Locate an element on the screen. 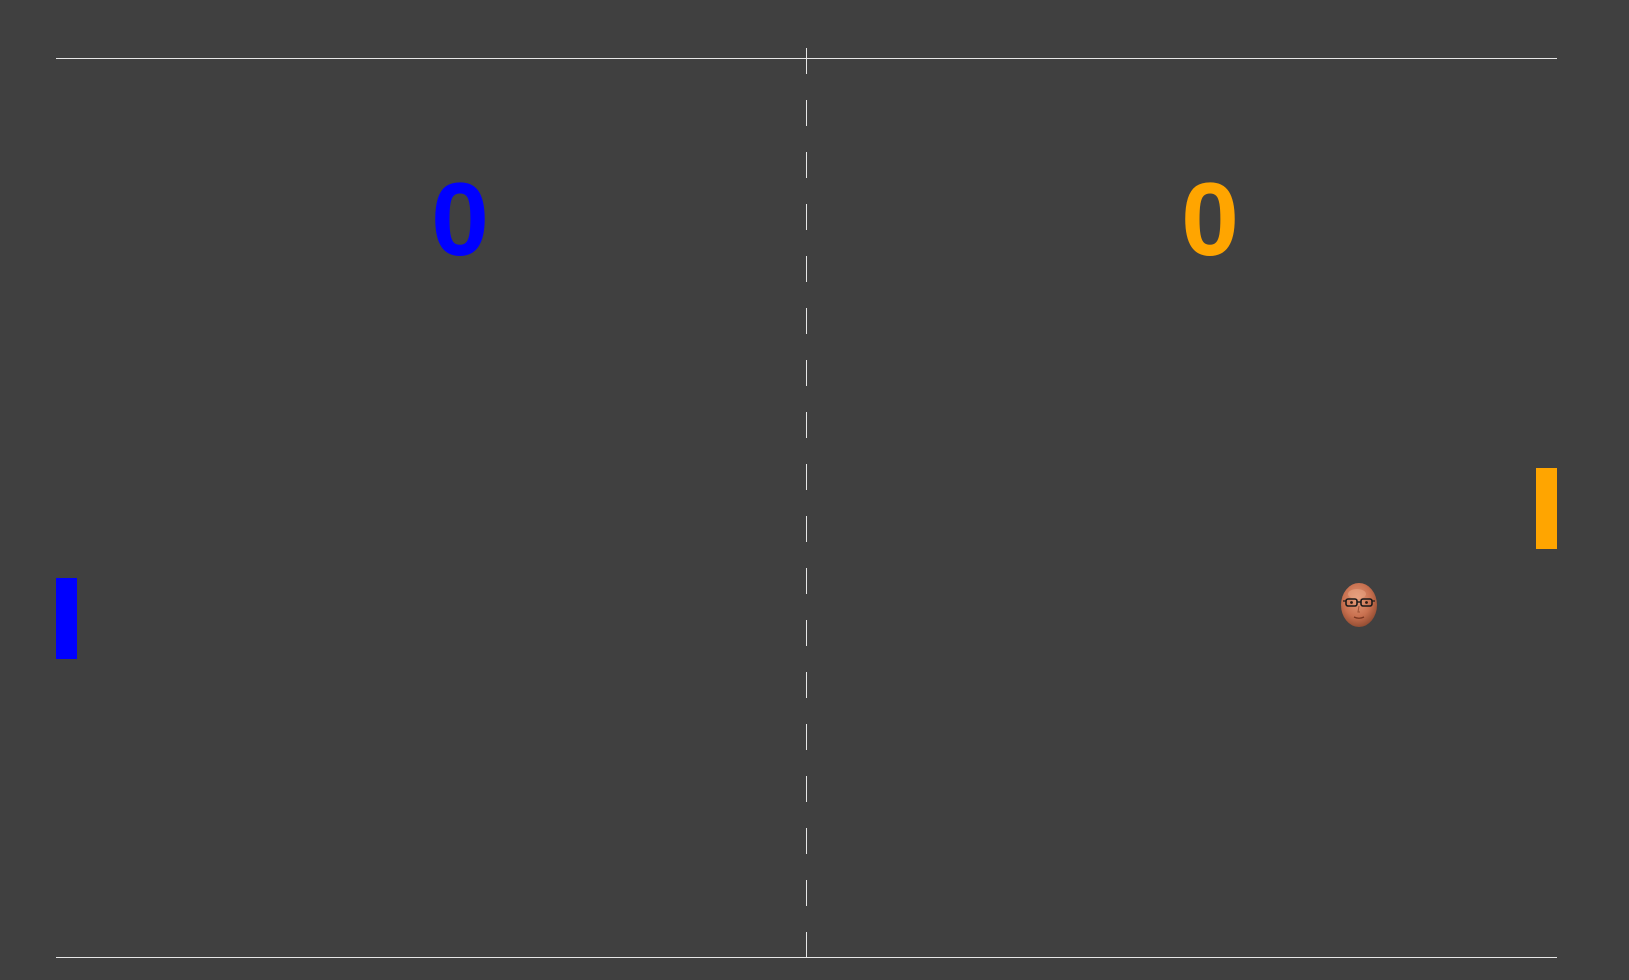 This screenshot has width=1629, height=980. left-player-score: 0 is located at coordinates (460, 220).